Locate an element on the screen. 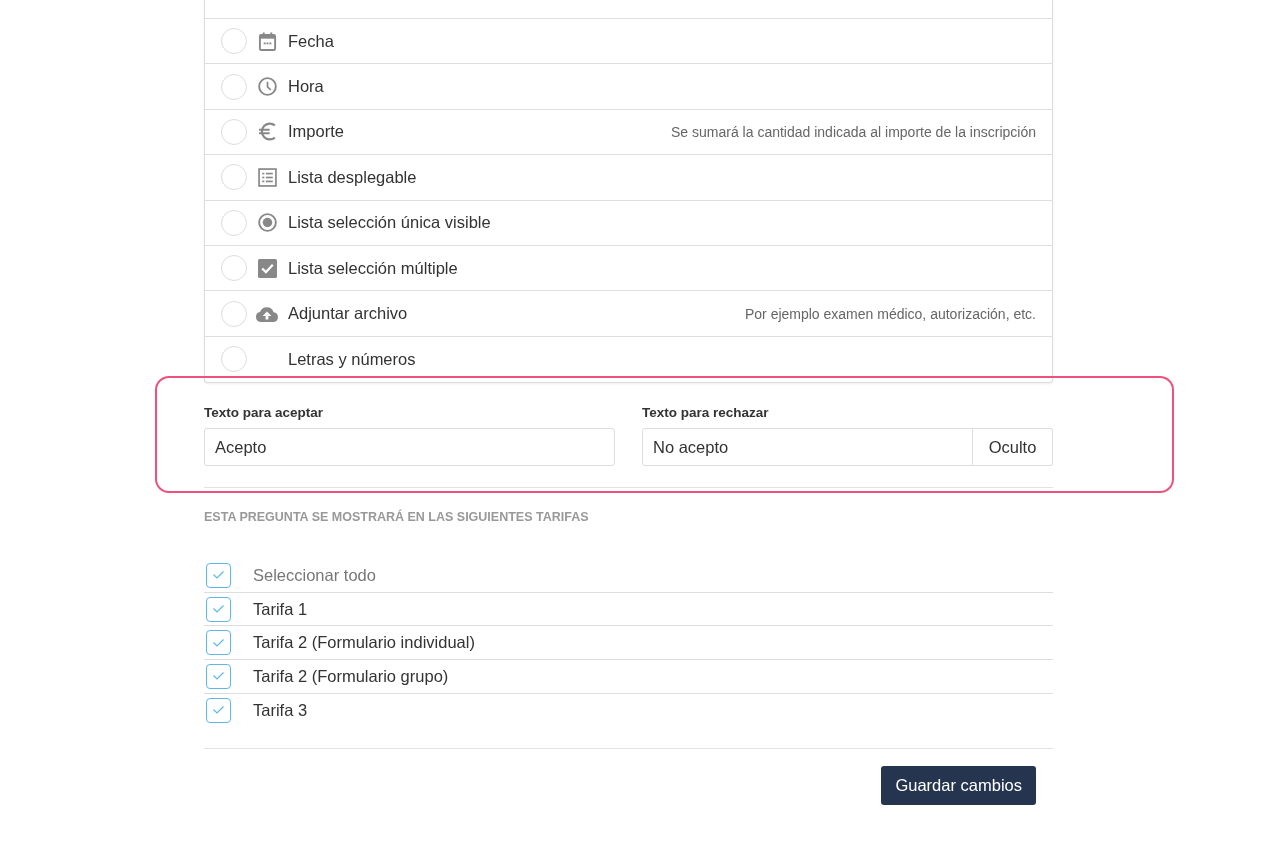 This screenshot has height=863, width=1280. field-label: Texto para rechazar is located at coordinates (705, 413).